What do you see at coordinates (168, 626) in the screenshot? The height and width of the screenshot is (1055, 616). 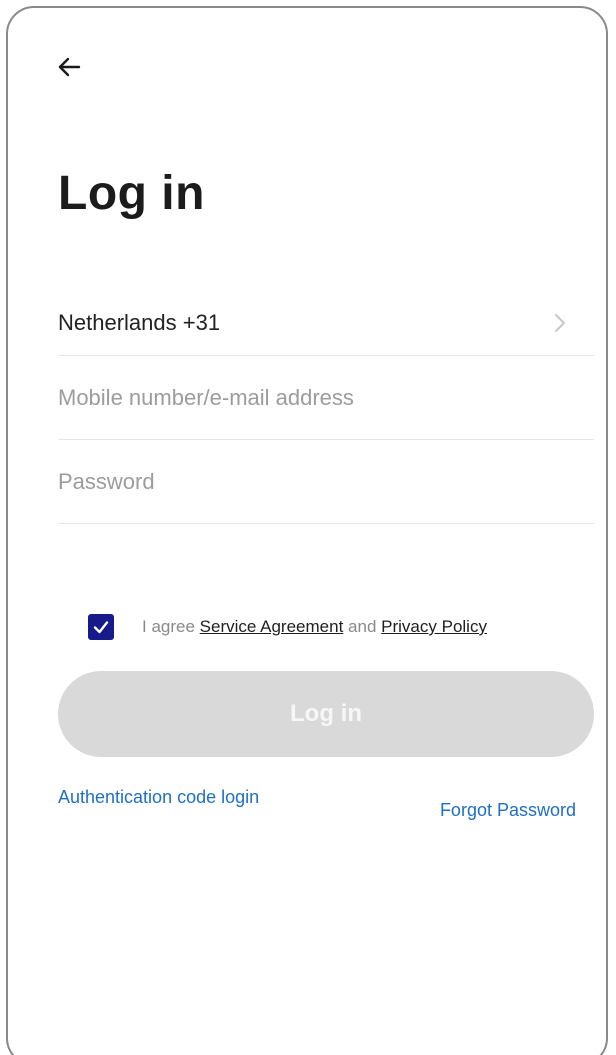 I see `agree-prefix: I agree` at bounding box center [168, 626].